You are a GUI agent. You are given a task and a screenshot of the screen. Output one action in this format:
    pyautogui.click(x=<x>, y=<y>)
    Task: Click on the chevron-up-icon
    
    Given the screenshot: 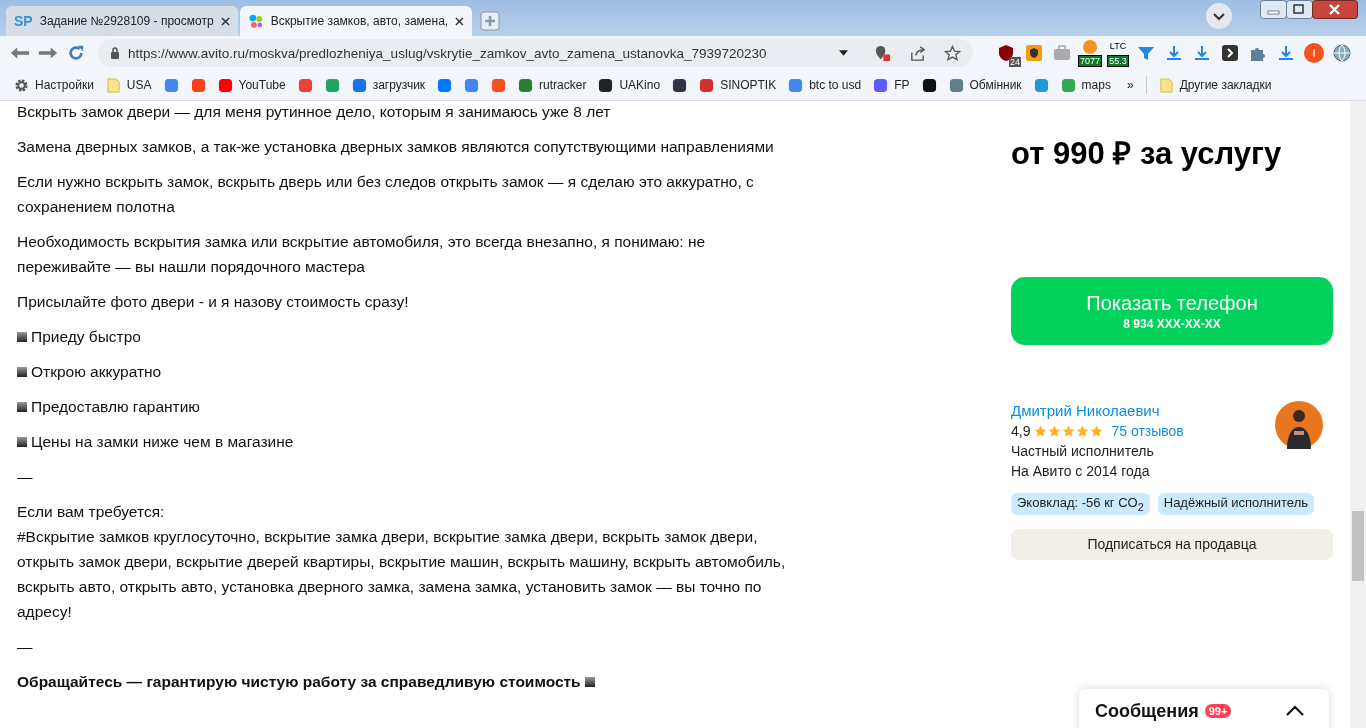 What is the action you would take?
    pyautogui.click(x=1295, y=711)
    